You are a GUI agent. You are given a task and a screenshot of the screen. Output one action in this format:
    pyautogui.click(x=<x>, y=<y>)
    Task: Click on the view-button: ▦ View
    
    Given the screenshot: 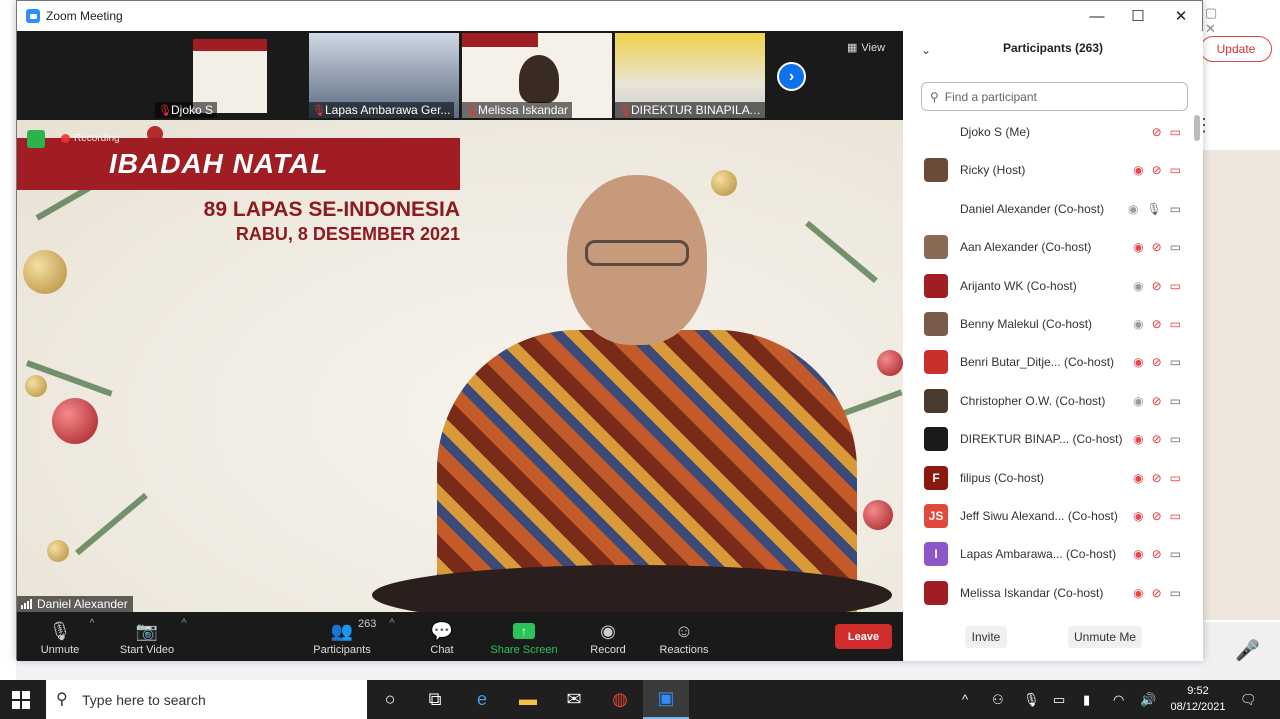 What is the action you would take?
    pyautogui.click(x=866, y=48)
    